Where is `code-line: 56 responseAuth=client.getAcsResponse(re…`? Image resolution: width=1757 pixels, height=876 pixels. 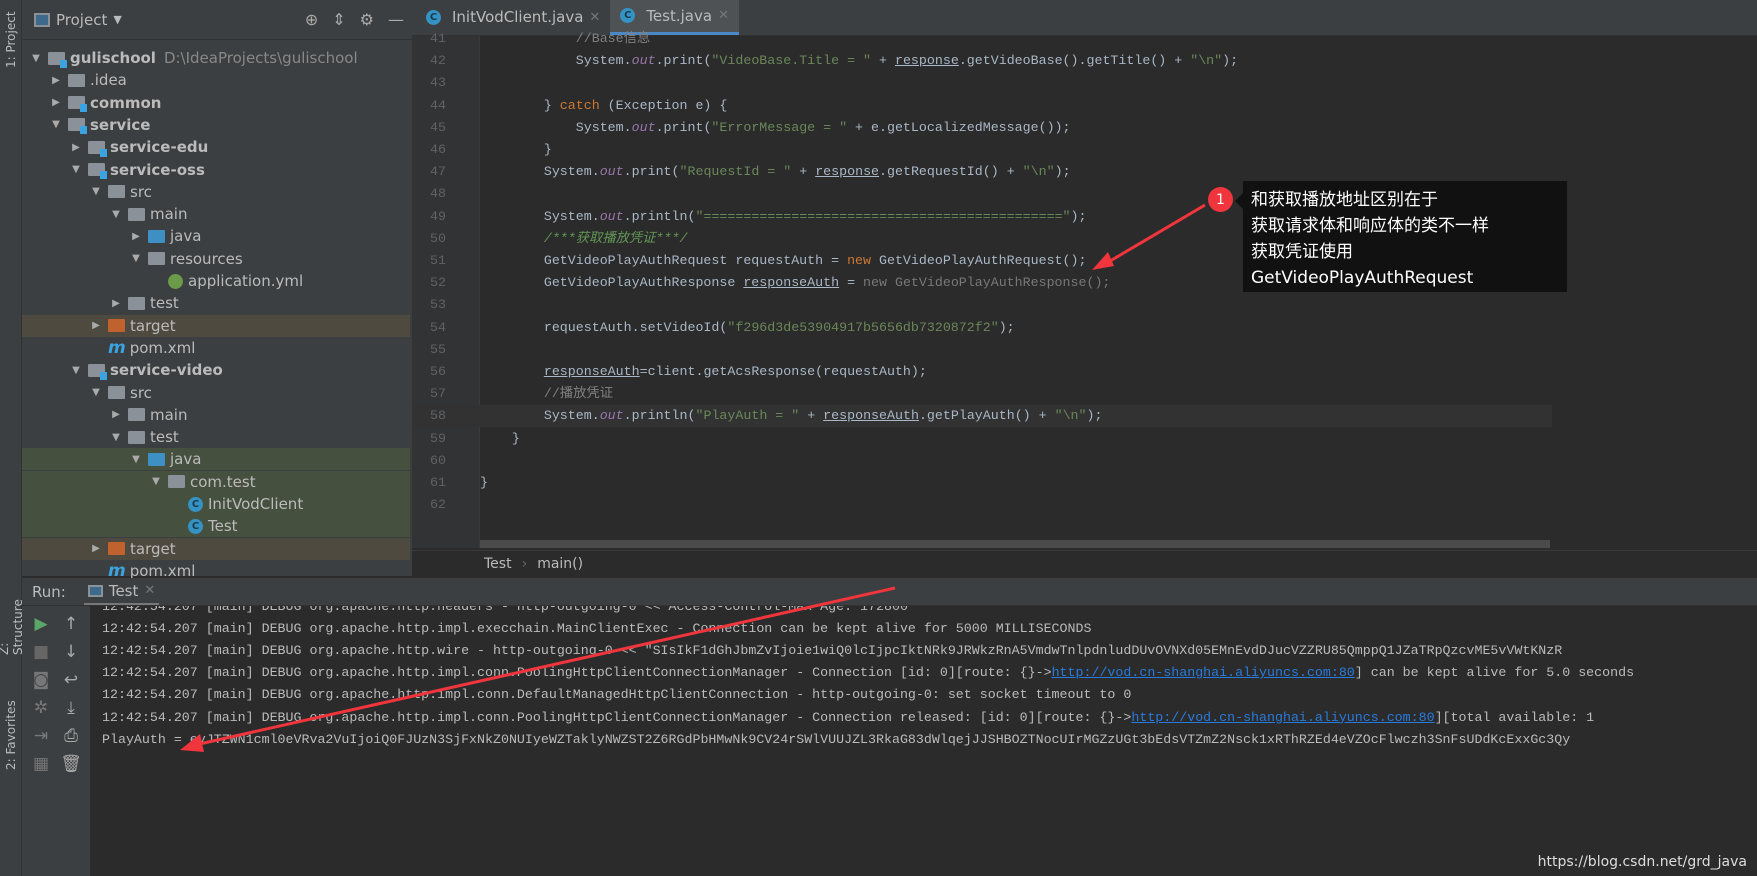
code-line: 56 responseAuth=client.getAcsResponse(re… is located at coordinates (982, 372).